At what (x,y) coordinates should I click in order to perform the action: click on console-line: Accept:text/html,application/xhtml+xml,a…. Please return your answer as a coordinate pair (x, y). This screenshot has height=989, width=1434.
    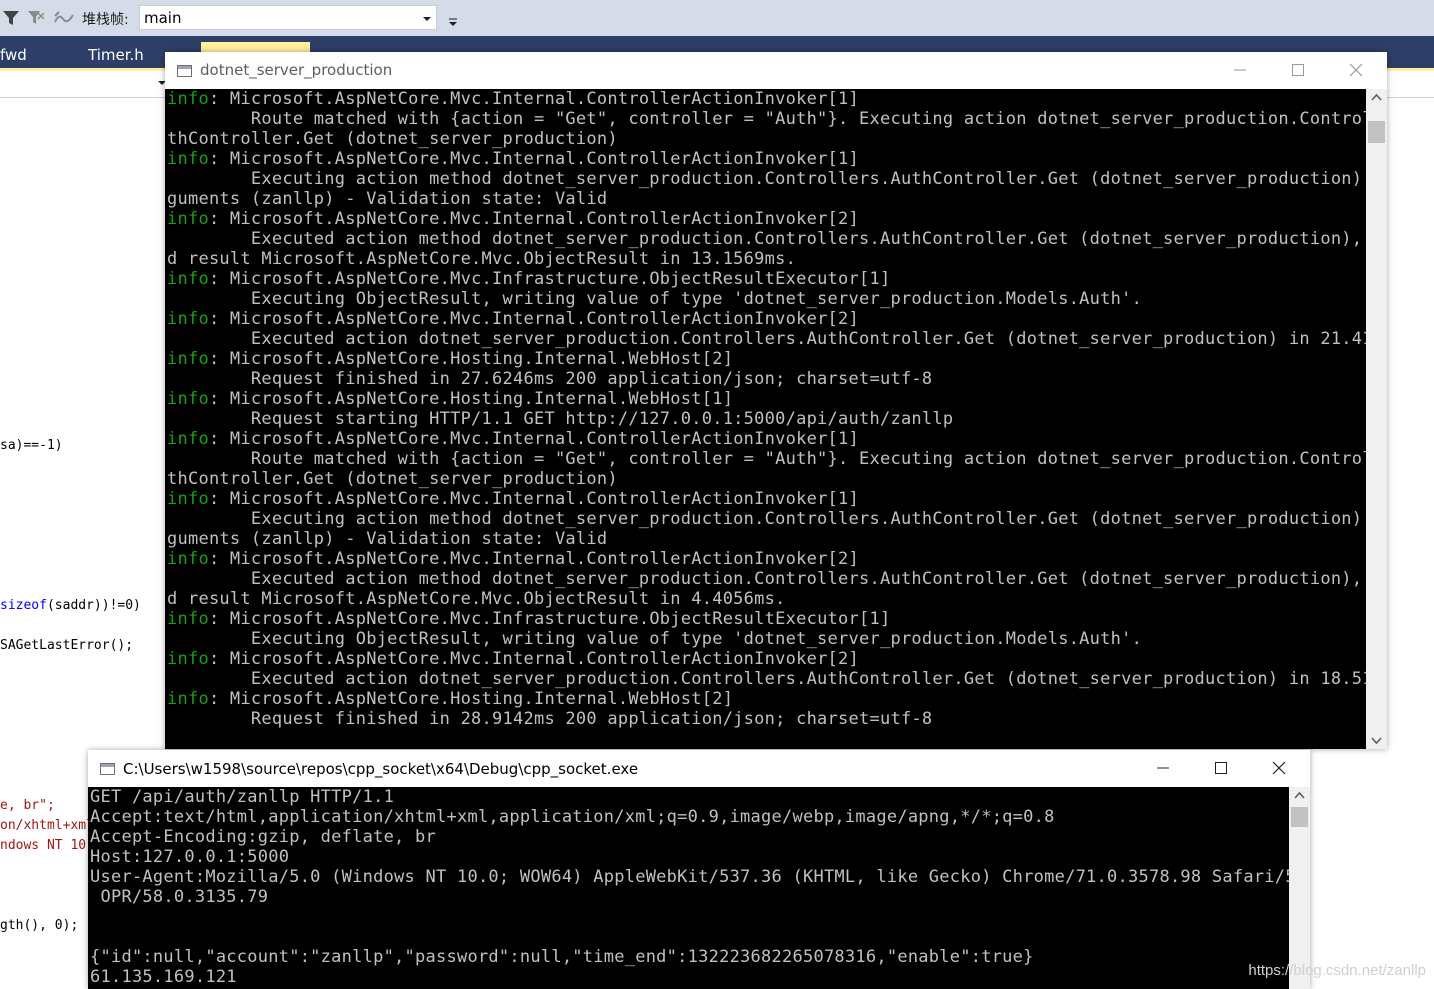
    Looking at the image, I should click on (572, 817).